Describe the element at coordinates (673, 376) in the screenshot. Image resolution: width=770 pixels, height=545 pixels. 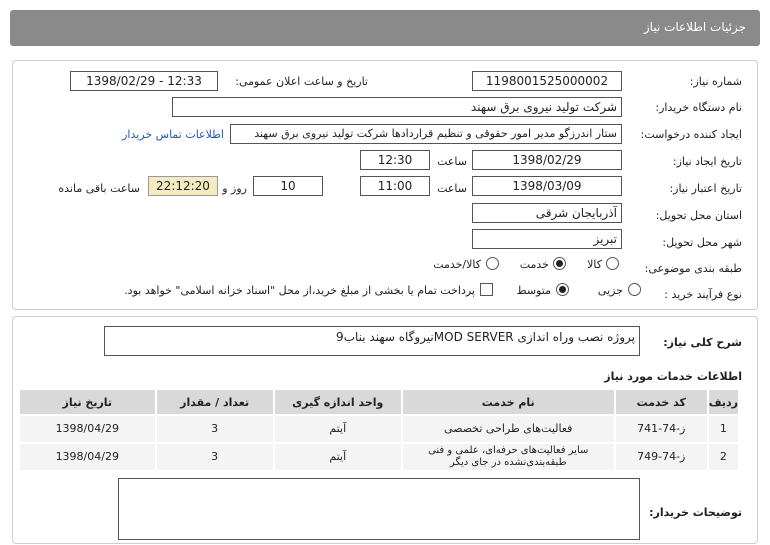
I see `services-title: اطلاعات خدمات مورد نیاز` at that location.